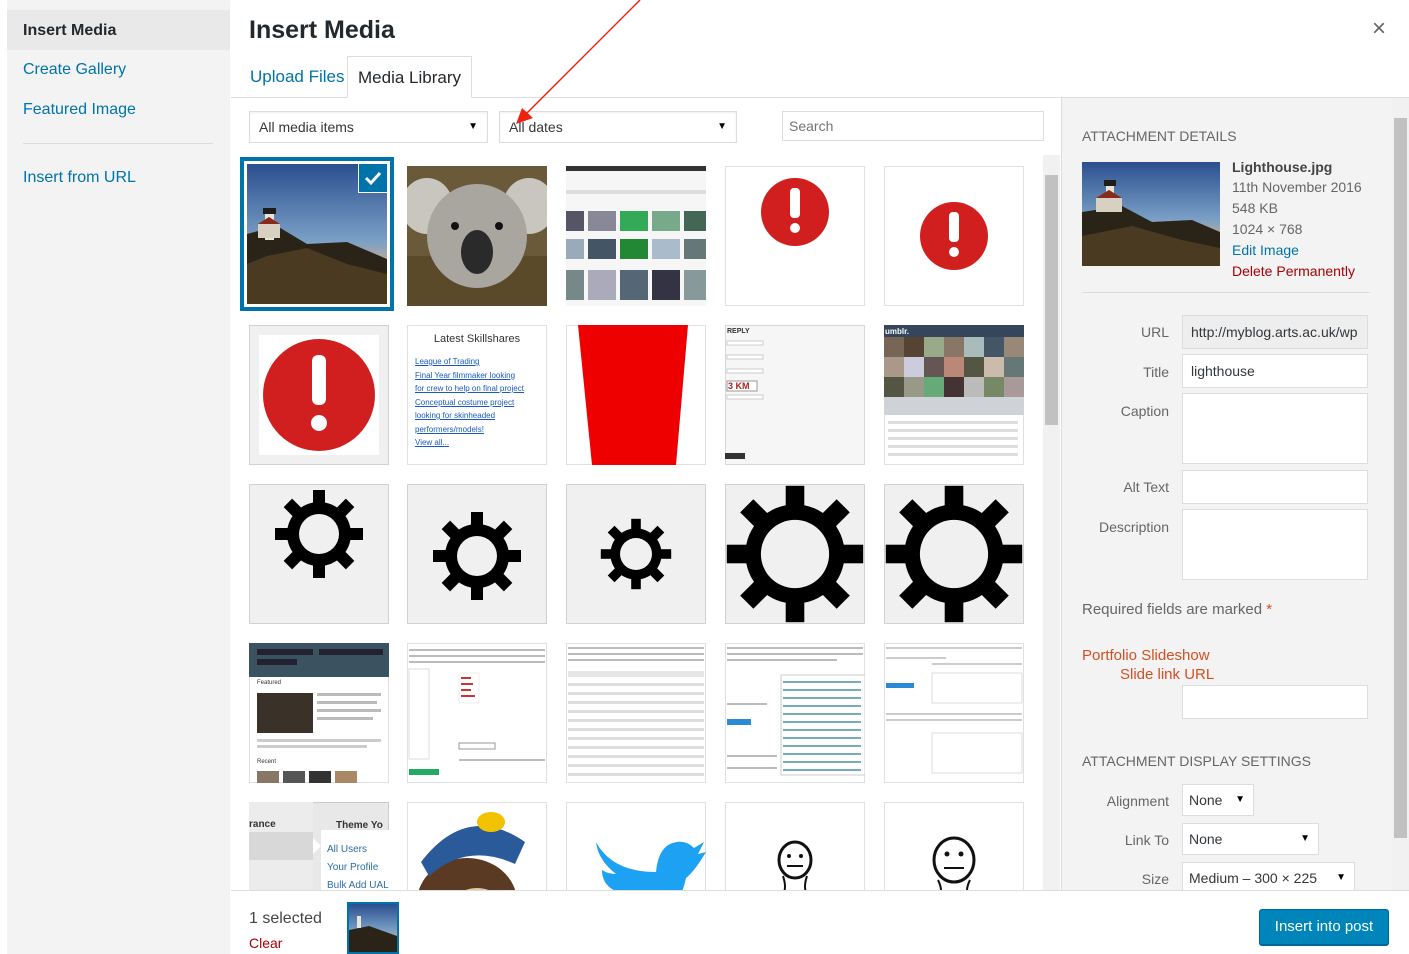  What do you see at coordinates (79, 110) in the screenshot?
I see `menu-item-featured-image: Featured Image` at bounding box center [79, 110].